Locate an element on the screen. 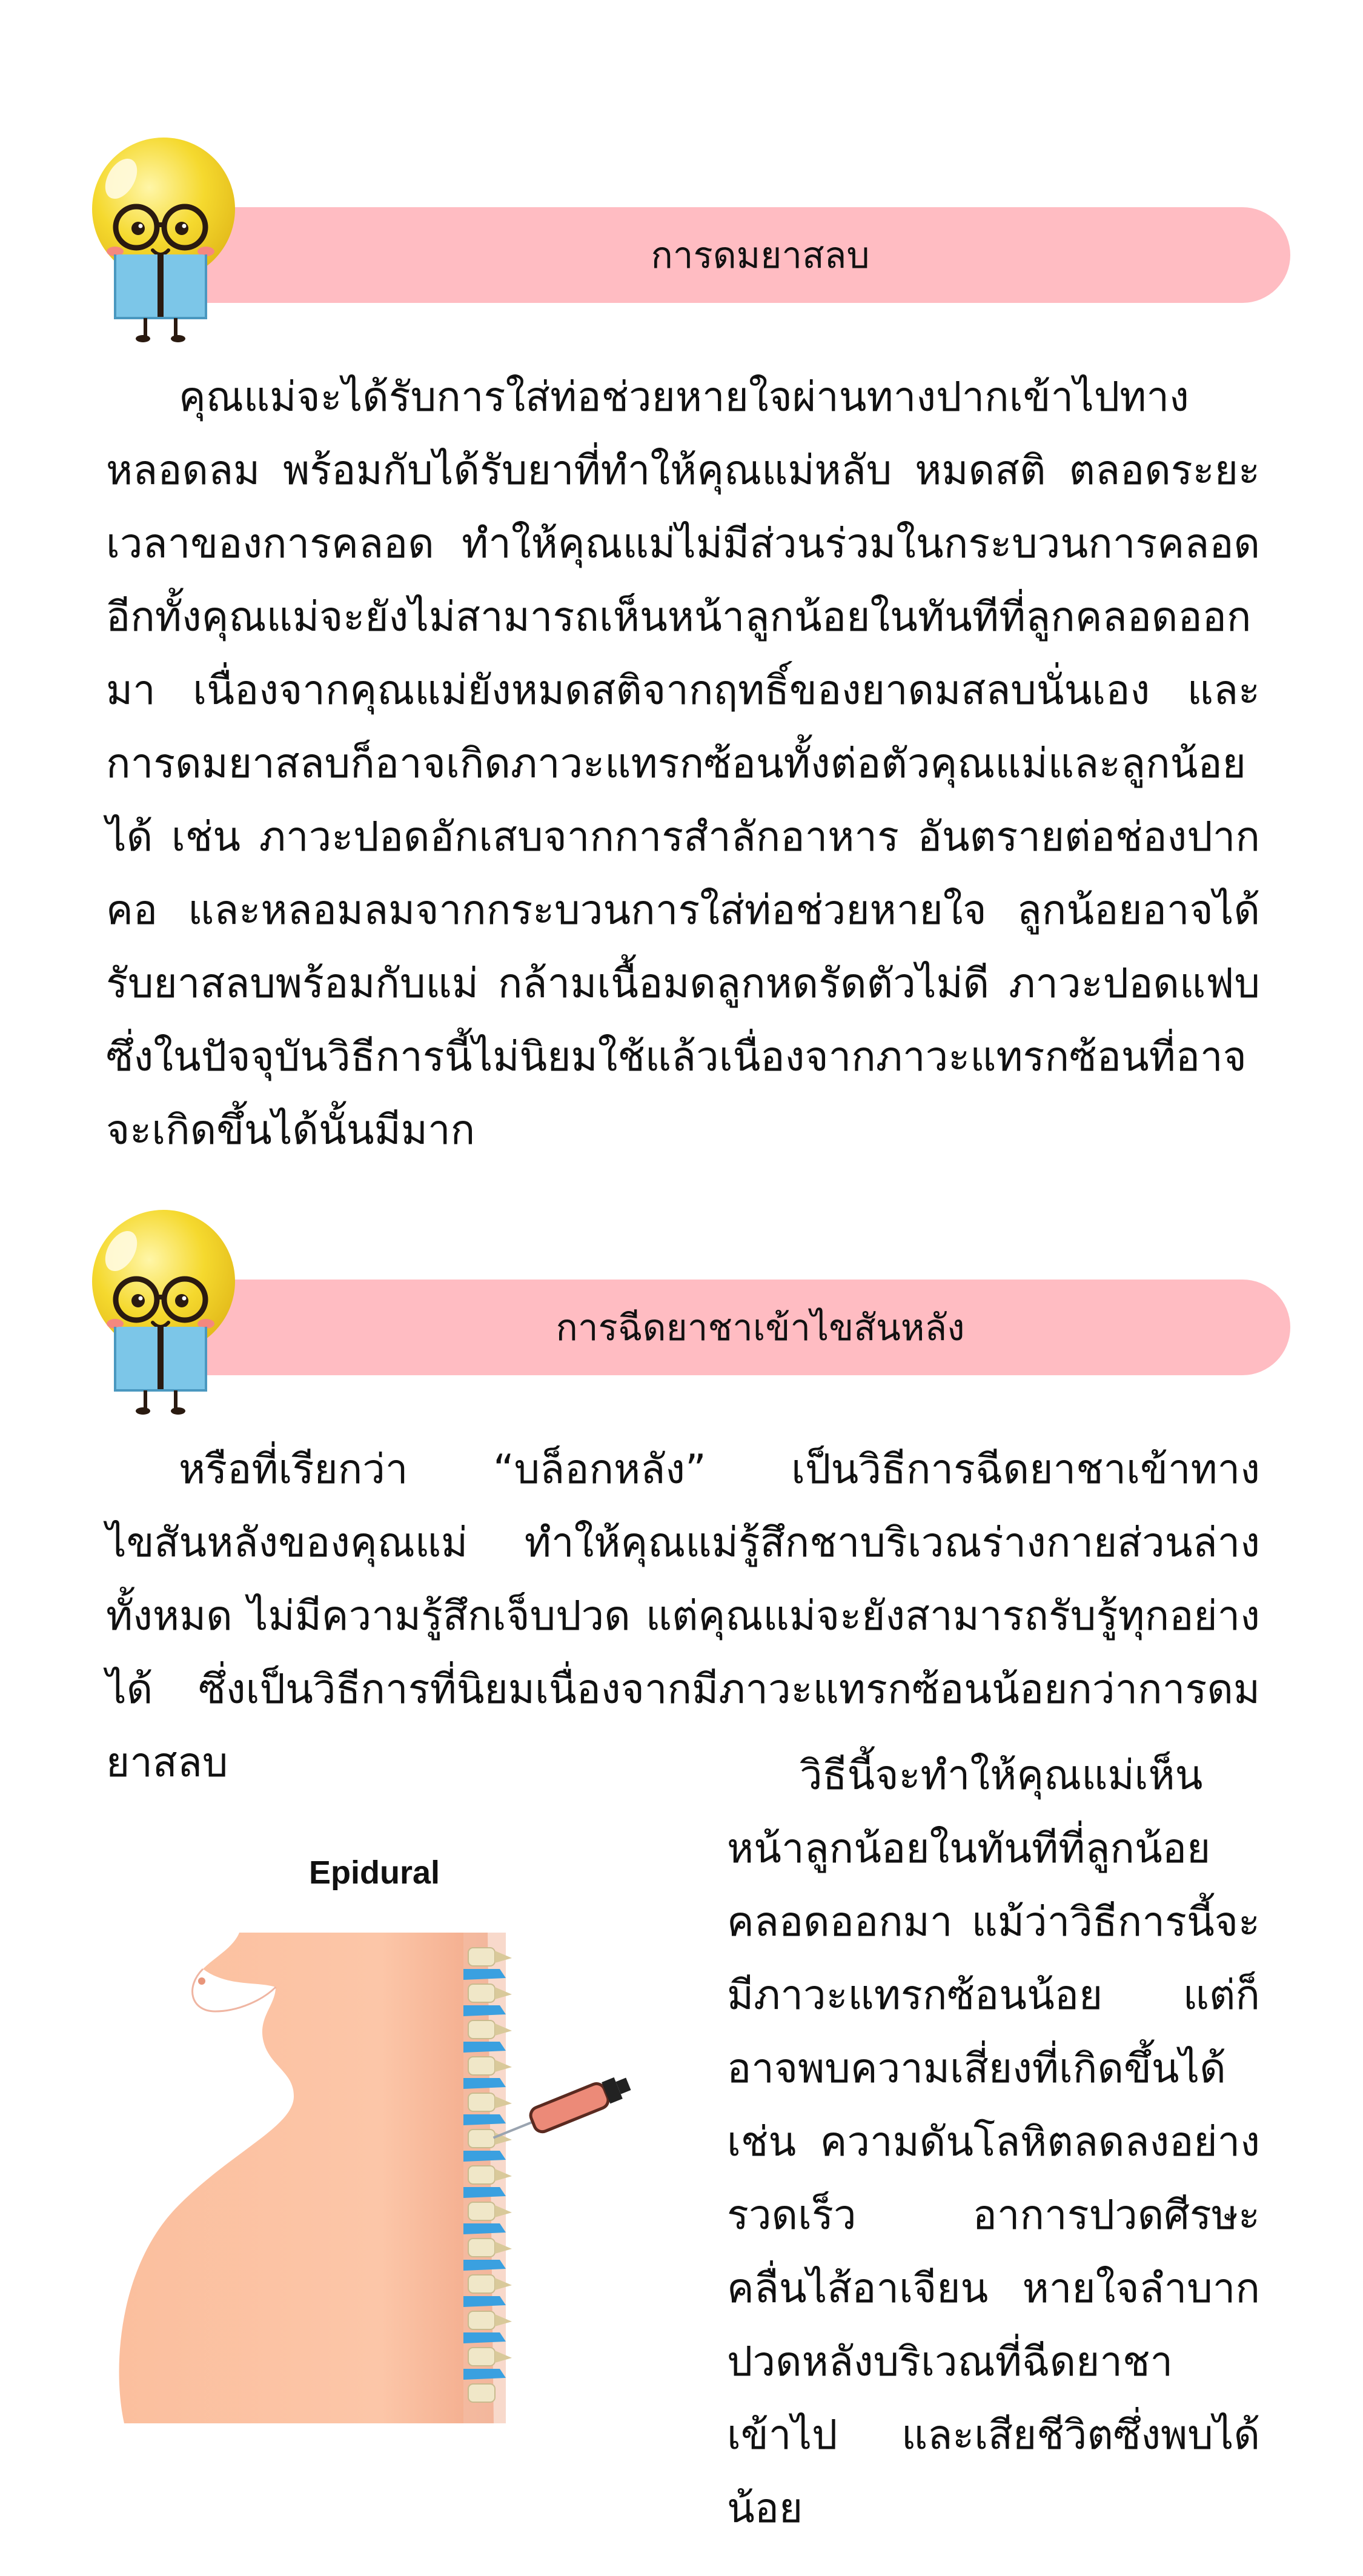 This screenshot has height=2576, width=1363. title-pill: การดมยาสลบ is located at coordinates (724, 255).